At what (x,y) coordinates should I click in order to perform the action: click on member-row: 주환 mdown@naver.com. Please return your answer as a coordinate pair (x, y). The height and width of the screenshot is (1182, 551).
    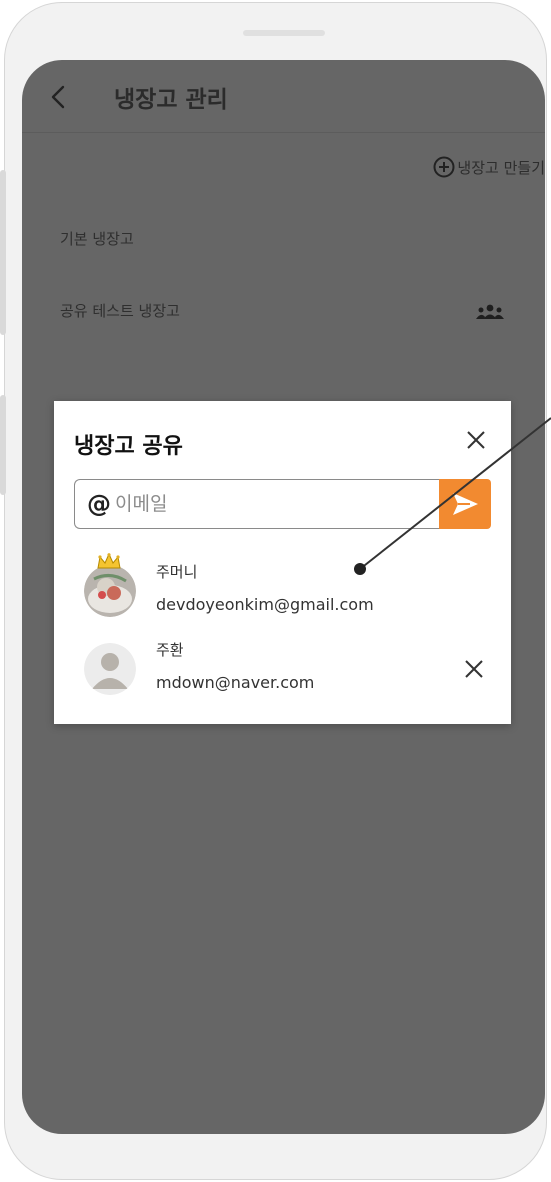
    Looking at the image, I should click on (284, 674).